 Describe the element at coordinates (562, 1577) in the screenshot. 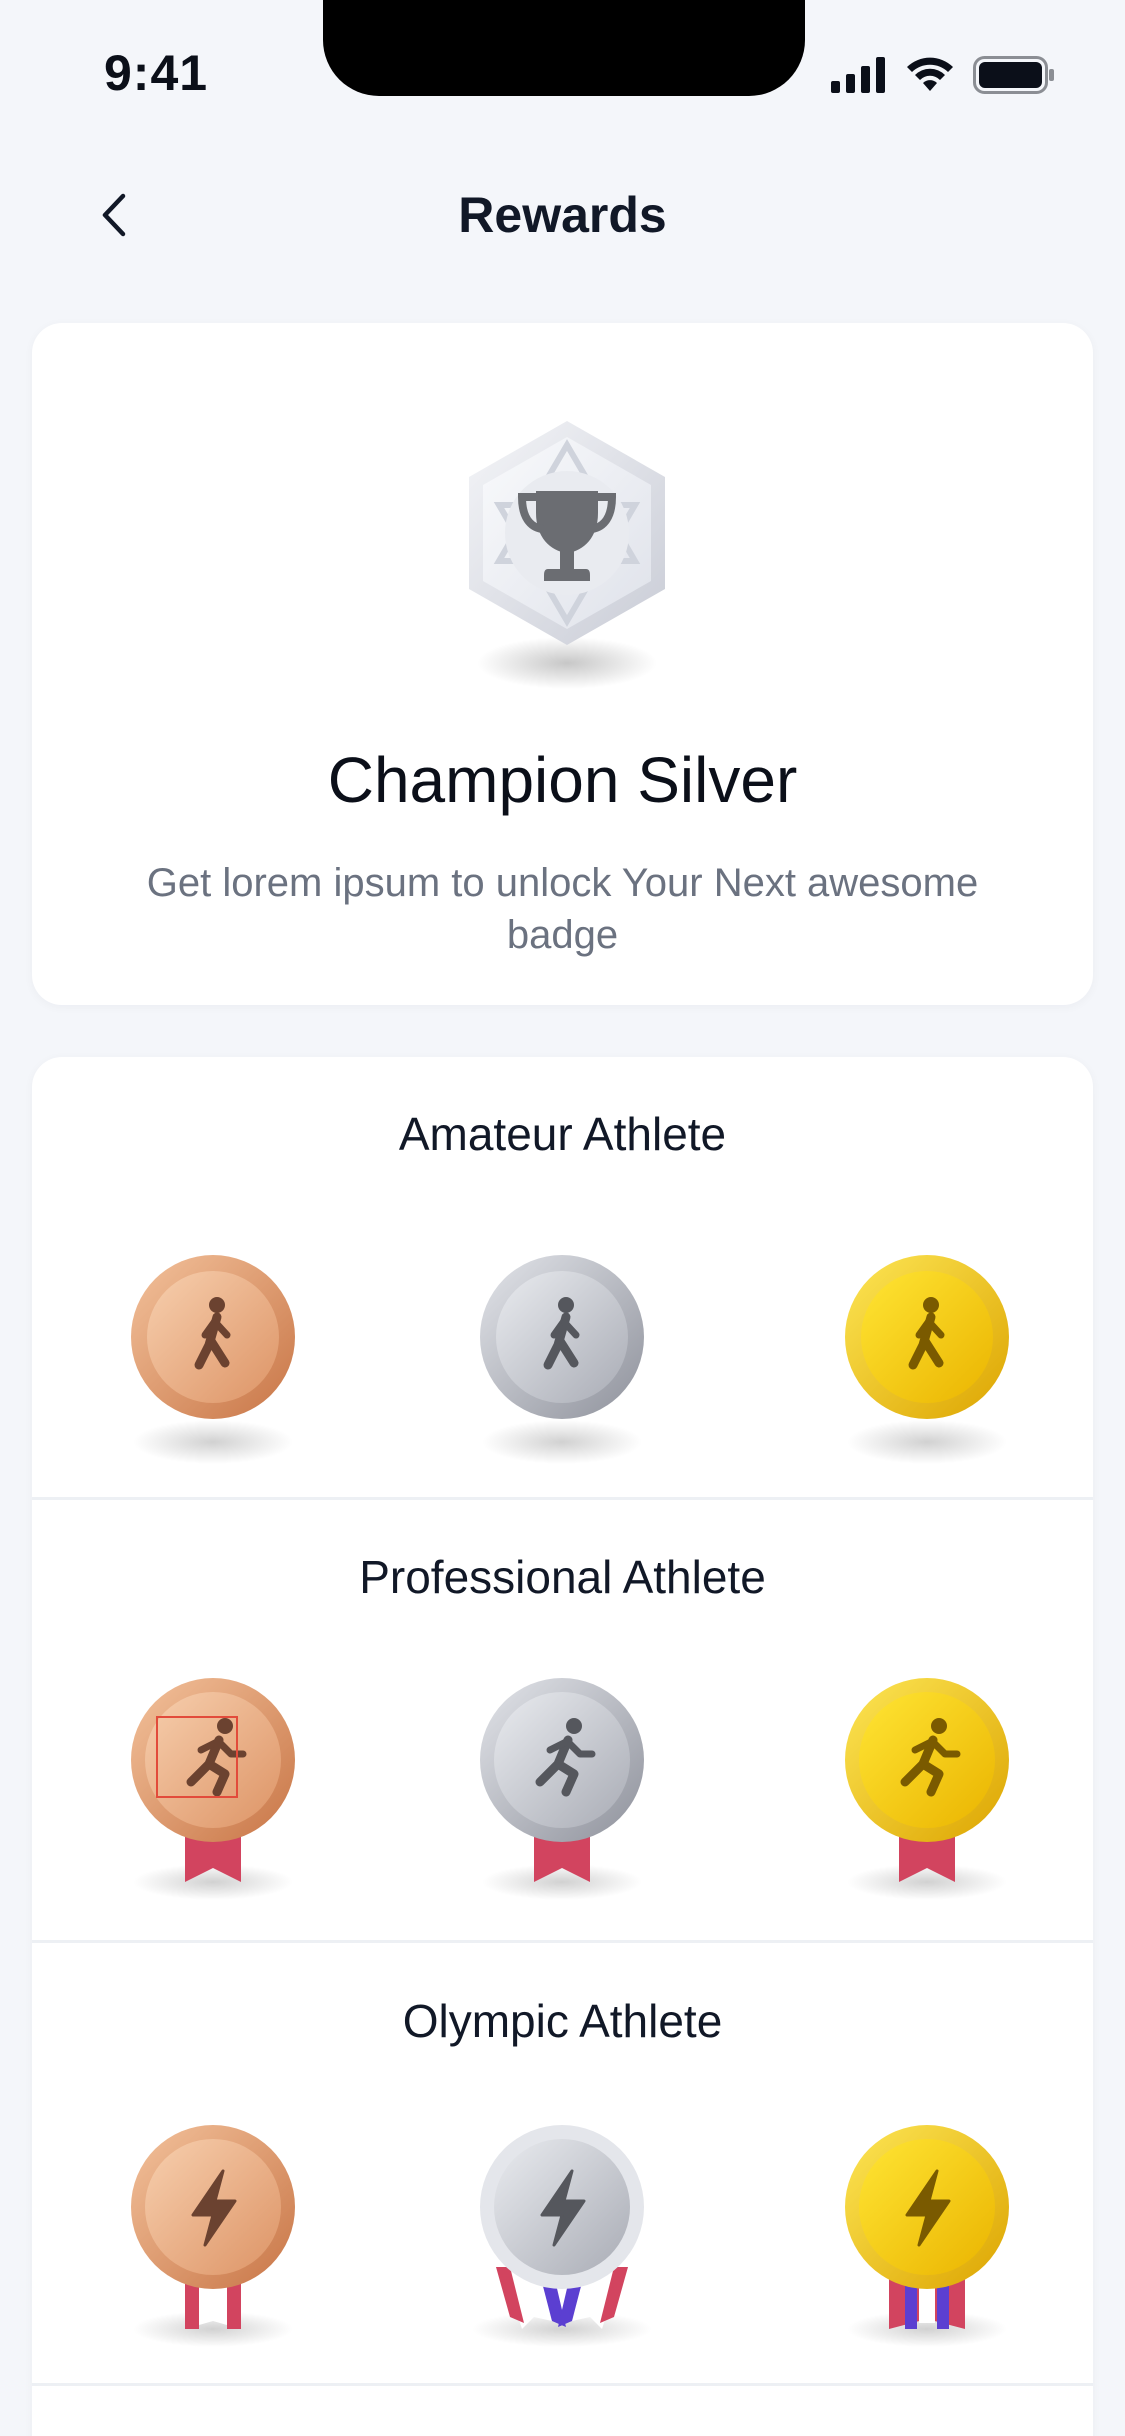

I see `level-title-professional: Professional Athlete` at that location.